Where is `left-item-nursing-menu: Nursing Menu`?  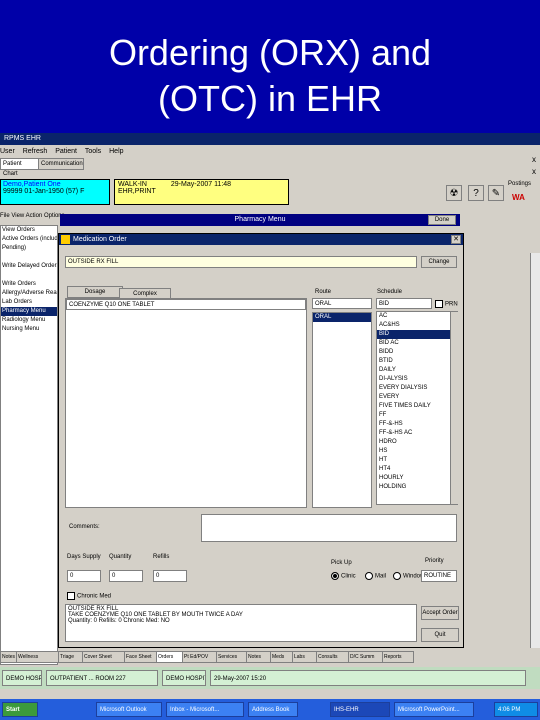
left-item-nursing-menu: Nursing Menu is located at coordinates (29, 329).